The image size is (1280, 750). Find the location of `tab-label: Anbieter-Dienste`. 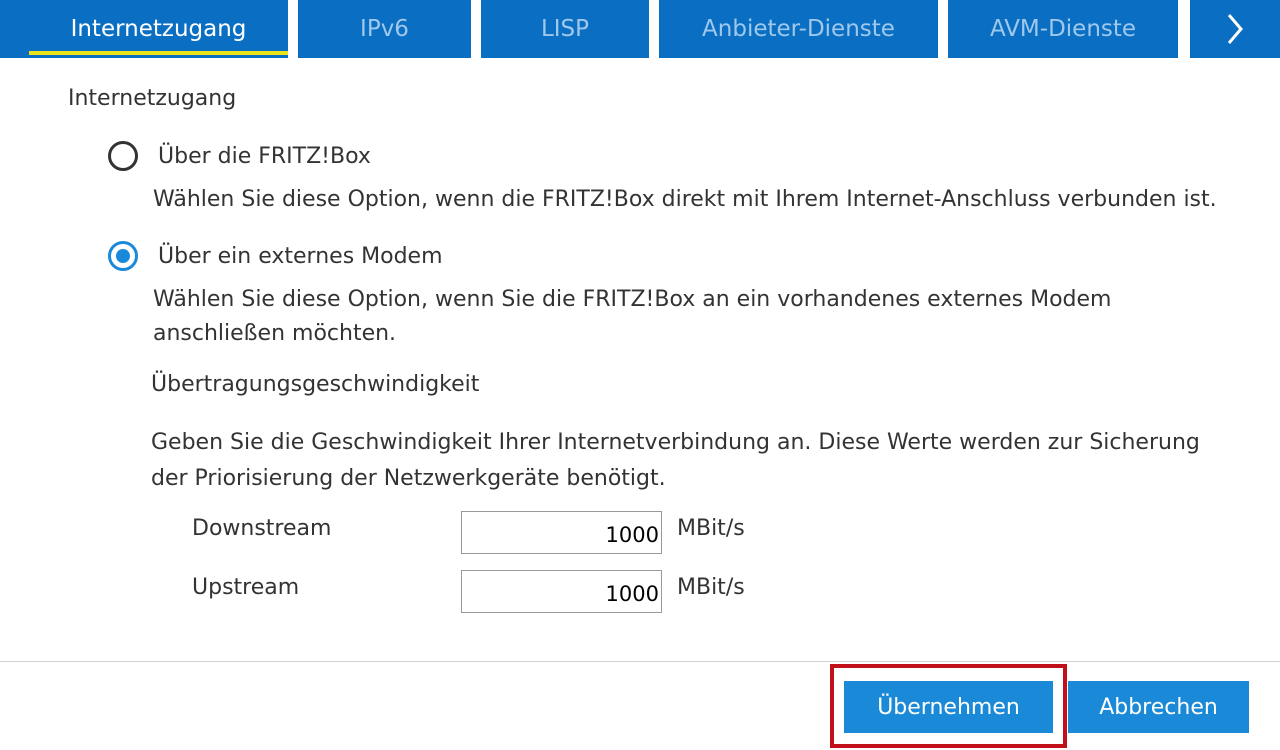

tab-label: Anbieter-Dienste is located at coordinates (798, 29).